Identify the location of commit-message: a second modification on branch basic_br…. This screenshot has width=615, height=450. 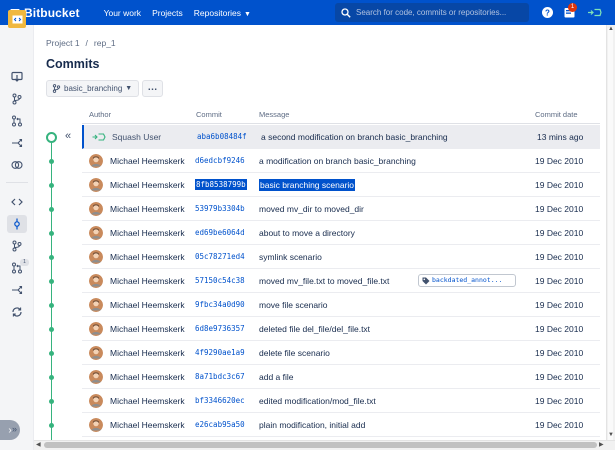
(354, 137).